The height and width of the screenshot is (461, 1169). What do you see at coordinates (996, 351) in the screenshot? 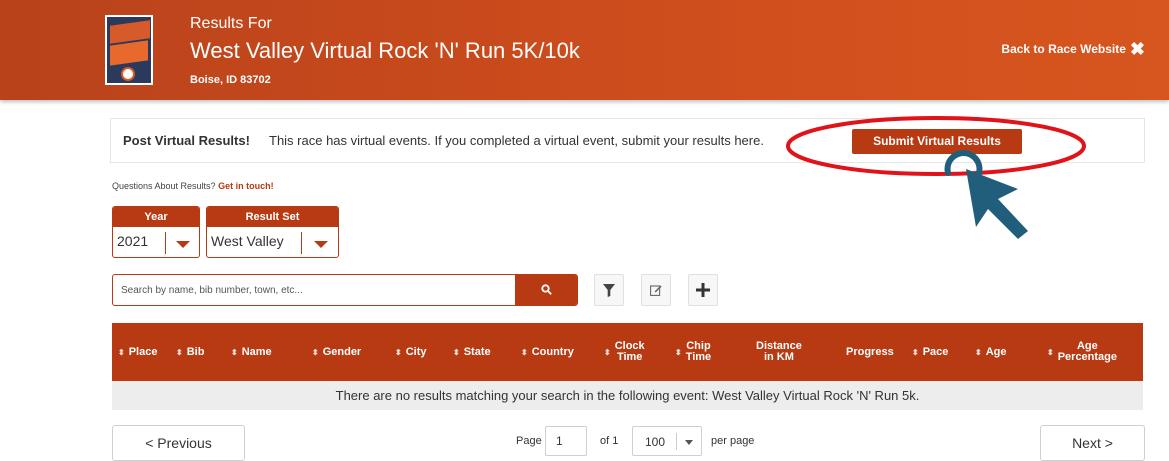
I see `column-label: Age` at bounding box center [996, 351].